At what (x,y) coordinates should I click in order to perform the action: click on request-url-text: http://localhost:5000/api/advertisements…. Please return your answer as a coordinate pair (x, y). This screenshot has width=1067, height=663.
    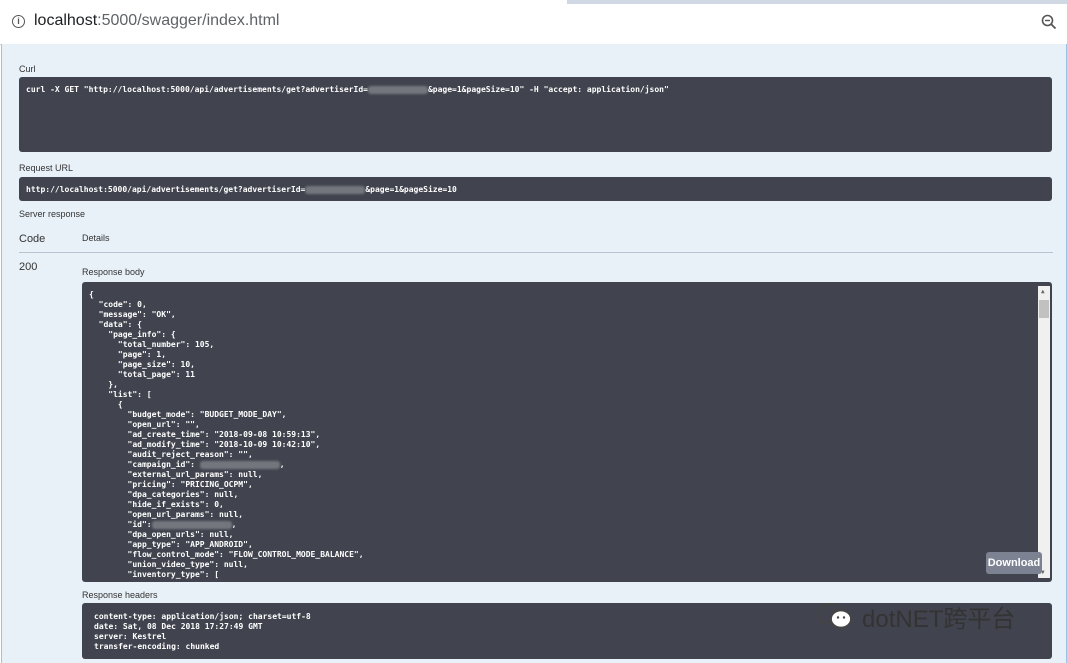
    Looking at the image, I should click on (241, 189).